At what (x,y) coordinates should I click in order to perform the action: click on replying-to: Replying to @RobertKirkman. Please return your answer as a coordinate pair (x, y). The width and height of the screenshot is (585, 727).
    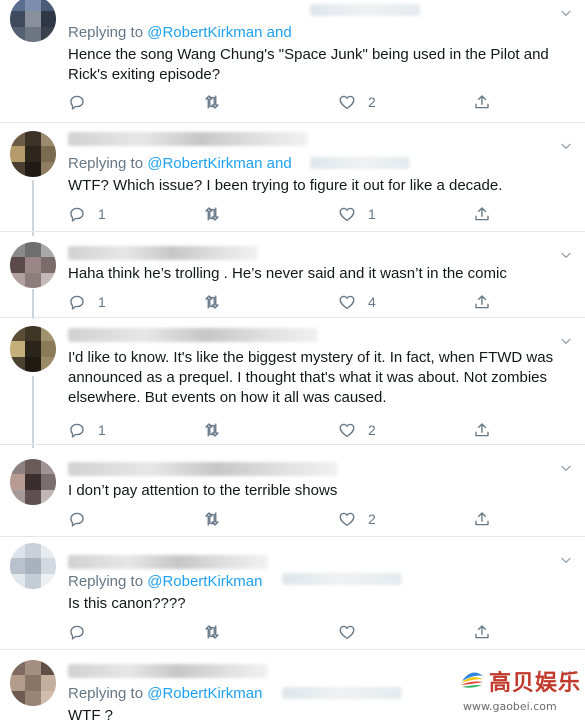
    Looking at the image, I should click on (165, 693).